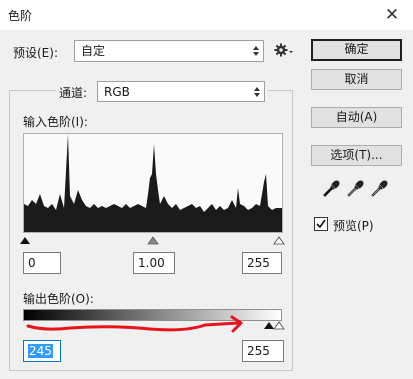 This screenshot has height=379, width=413. What do you see at coordinates (279, 325) in the screenshot?
I see `output-white-slider-handle` at bounding box center [279, 325].